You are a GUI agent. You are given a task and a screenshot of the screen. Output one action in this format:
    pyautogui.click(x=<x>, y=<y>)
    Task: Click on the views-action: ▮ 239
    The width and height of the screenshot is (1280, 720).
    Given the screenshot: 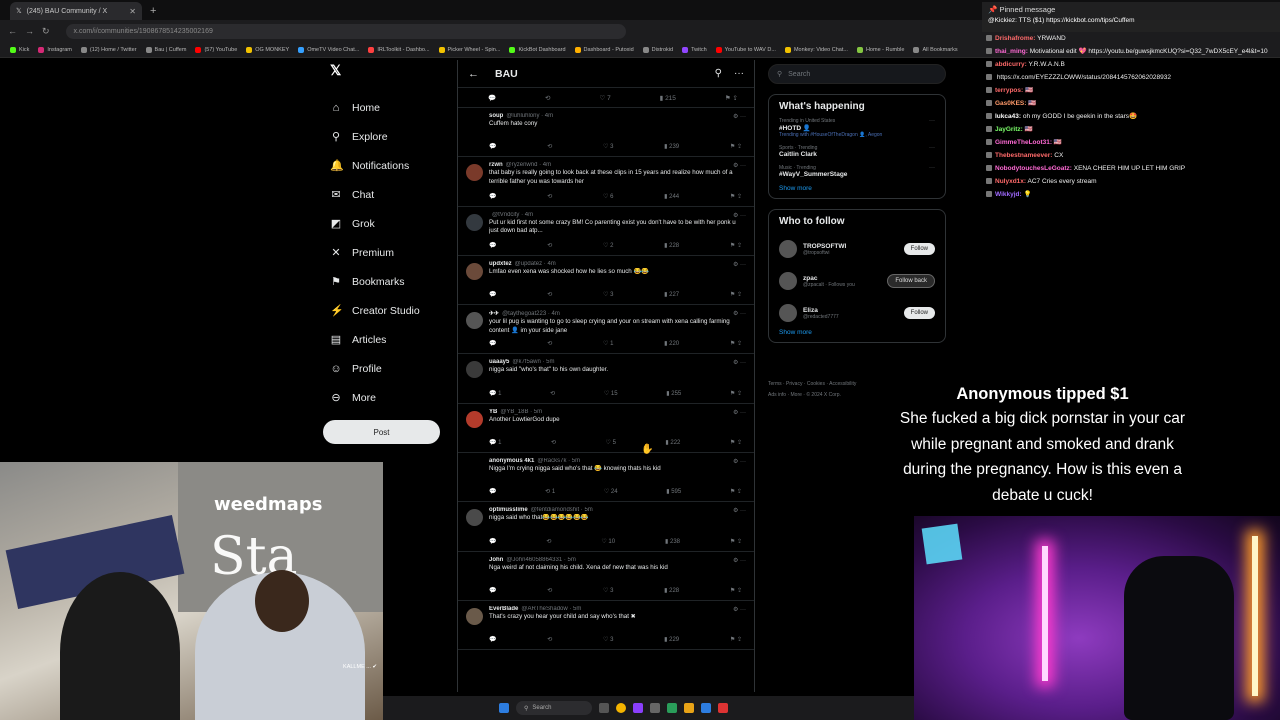 What is the action you would take?
    pyautogui.click(x=671, y=146)
    